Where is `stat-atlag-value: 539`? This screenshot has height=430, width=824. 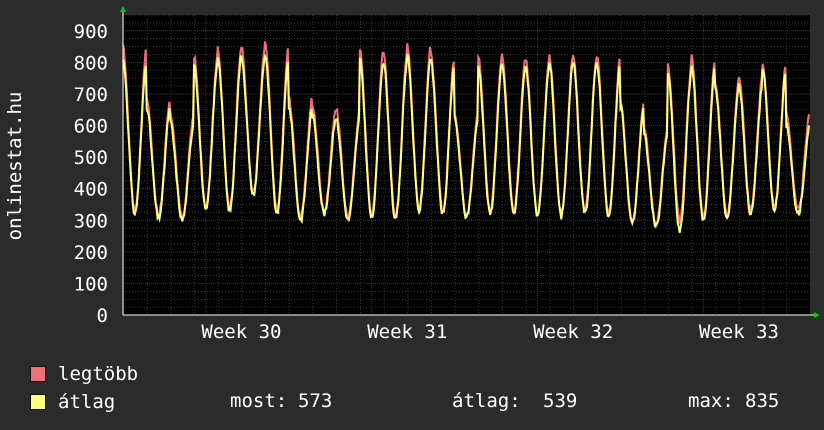
stat-atlag-value: 539 is located at coordinates (560, 401).